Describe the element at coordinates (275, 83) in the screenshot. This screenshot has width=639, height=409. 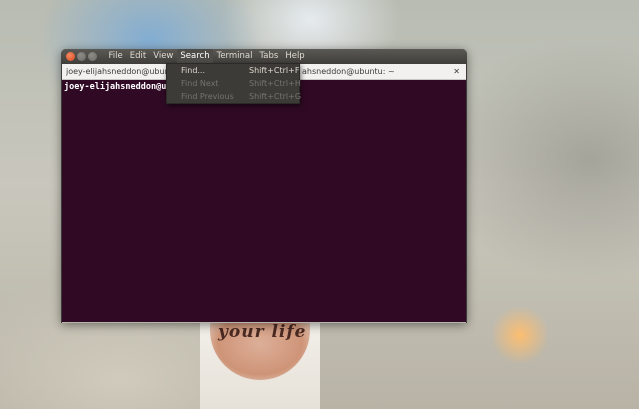
I see `menu-item-shortcut: Shift+Ctrl+H` at that location.